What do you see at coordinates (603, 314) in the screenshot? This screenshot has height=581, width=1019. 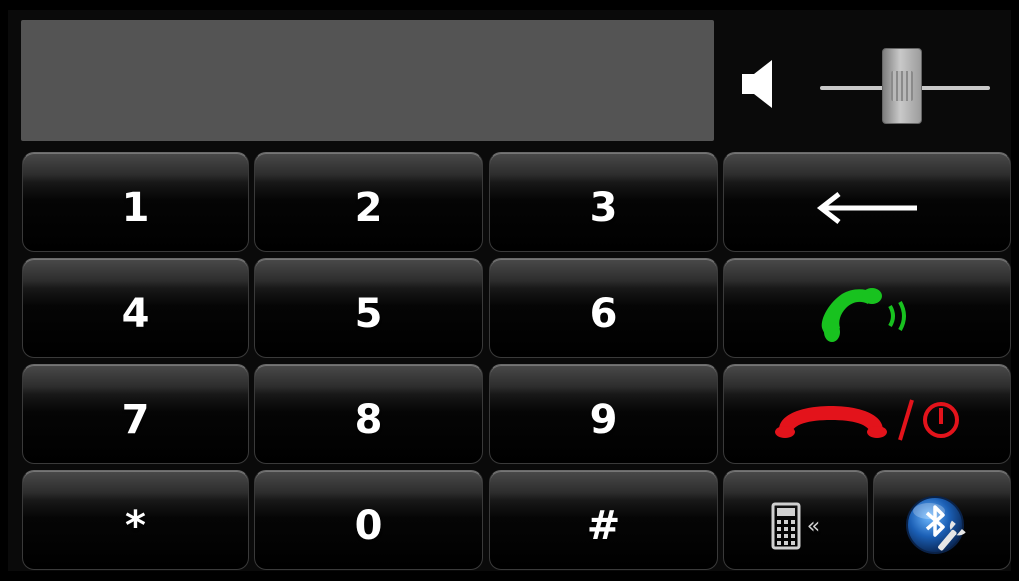 I see `key-6-label: 6` at bounding box center [603, 314].